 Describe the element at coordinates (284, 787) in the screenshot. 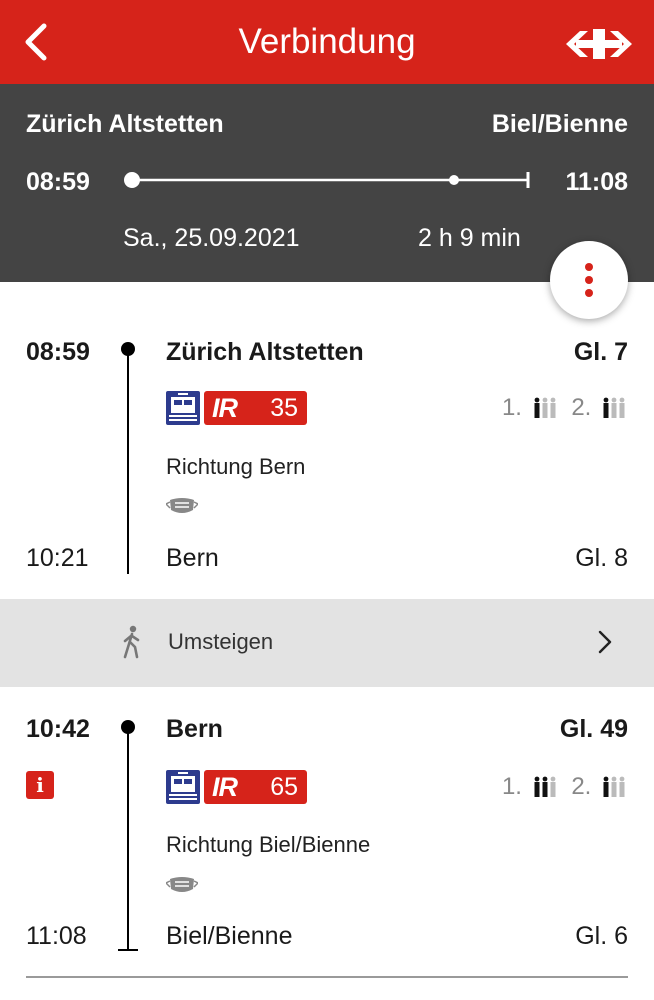

I see `train-number: 65` at that location.